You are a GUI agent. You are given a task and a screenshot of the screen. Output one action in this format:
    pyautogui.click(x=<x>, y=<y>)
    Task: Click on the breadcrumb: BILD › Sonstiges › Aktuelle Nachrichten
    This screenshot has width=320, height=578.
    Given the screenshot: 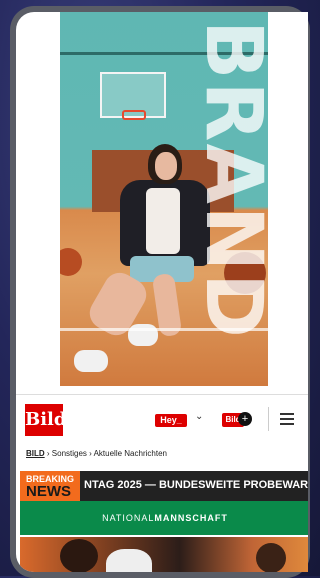 What is the action you would take?
    pyautogui.click(x=96, y=453)
    